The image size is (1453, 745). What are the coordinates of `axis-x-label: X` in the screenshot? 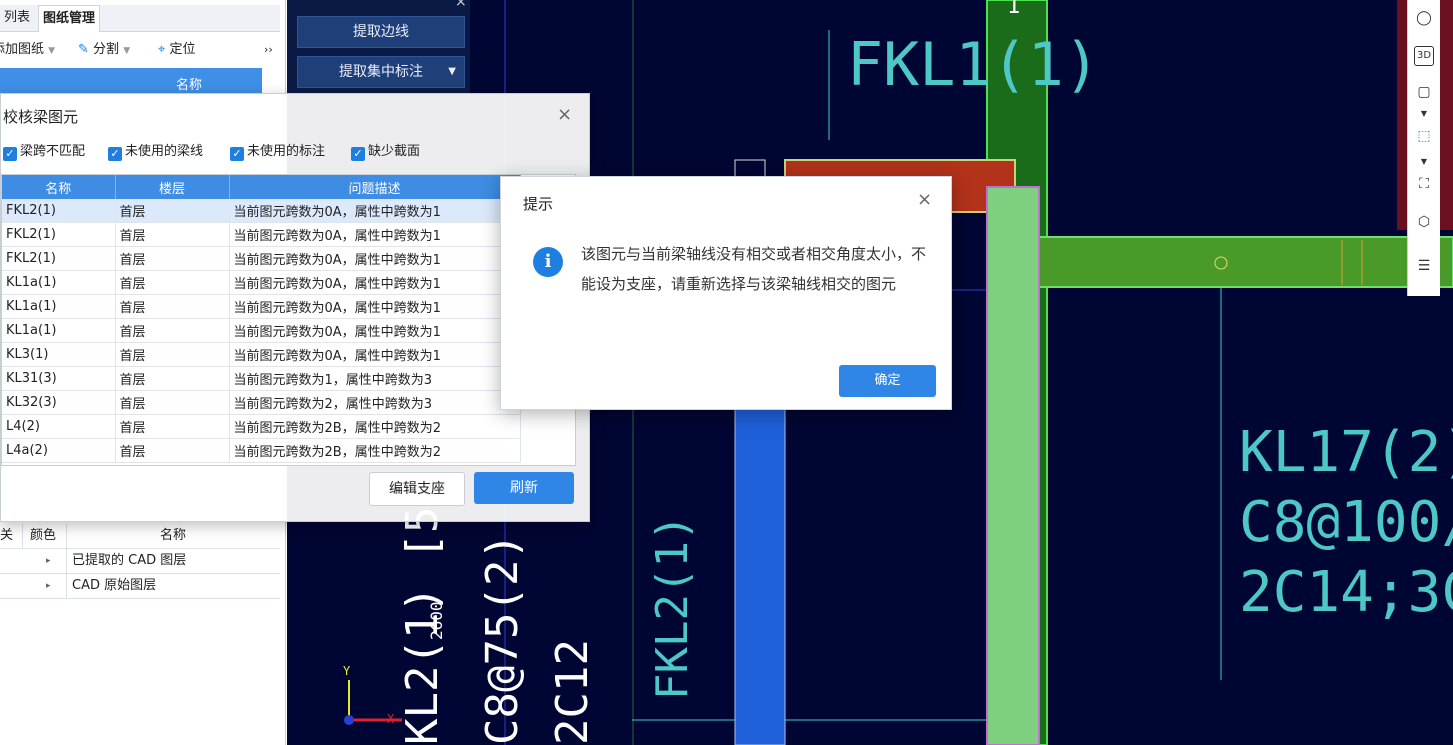 It's located at (391, 719).